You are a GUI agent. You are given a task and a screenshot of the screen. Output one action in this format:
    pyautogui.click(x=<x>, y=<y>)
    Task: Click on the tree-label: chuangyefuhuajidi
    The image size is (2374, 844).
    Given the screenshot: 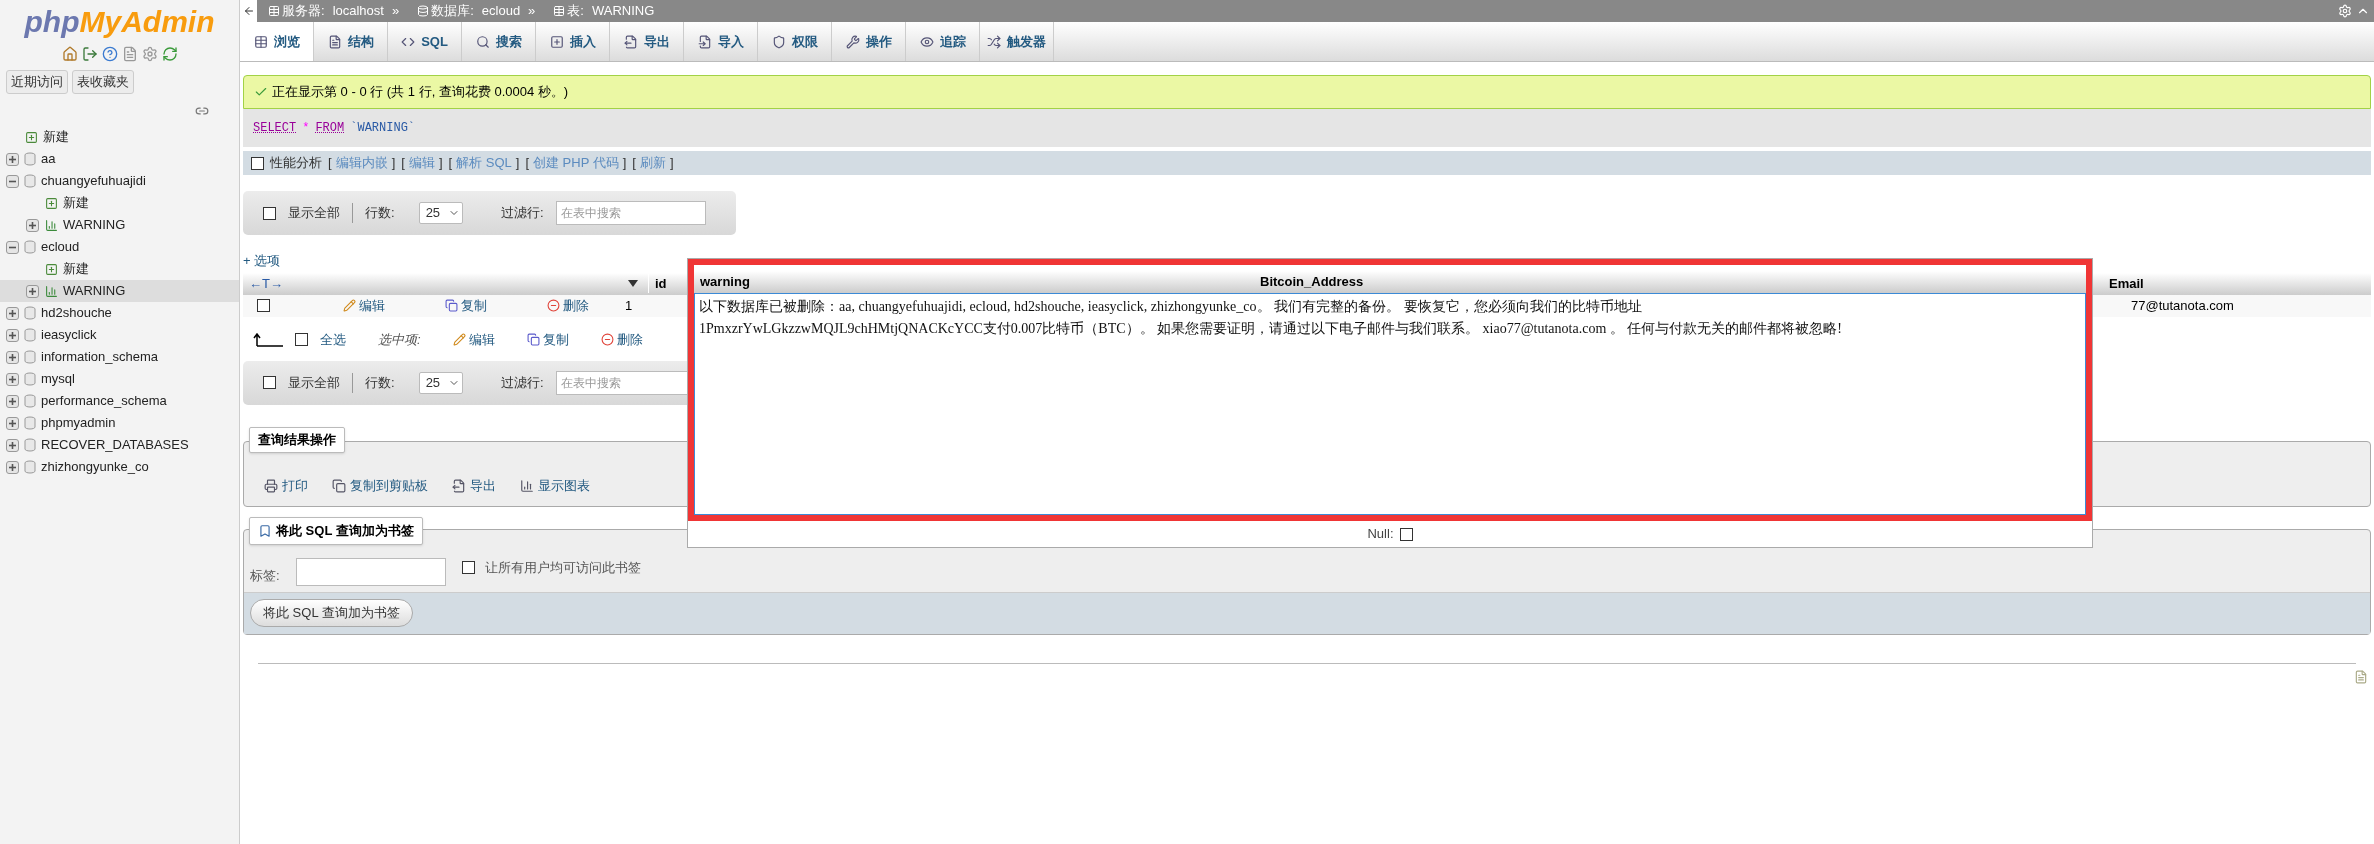 What is the action you would take?
    pyautogui.click(x=93, y=181)
    